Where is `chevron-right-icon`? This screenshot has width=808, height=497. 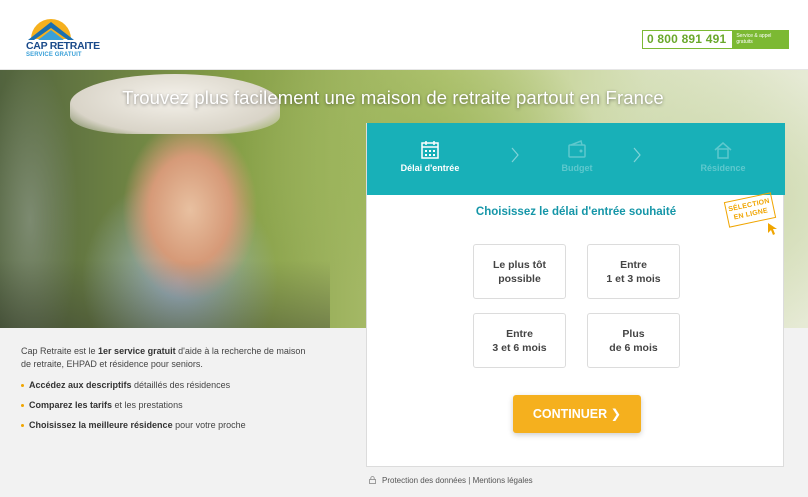
chevron-right-icon is located at coordinates (637, 155).